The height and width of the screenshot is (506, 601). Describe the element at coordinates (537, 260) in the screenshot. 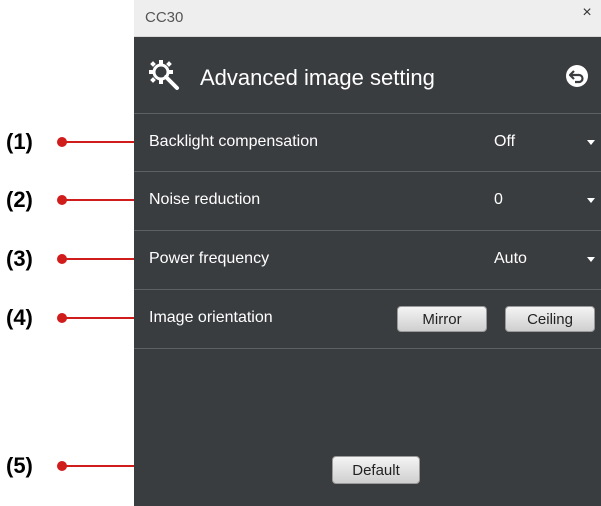

I see `power-frequency-select: Auto` at that location.